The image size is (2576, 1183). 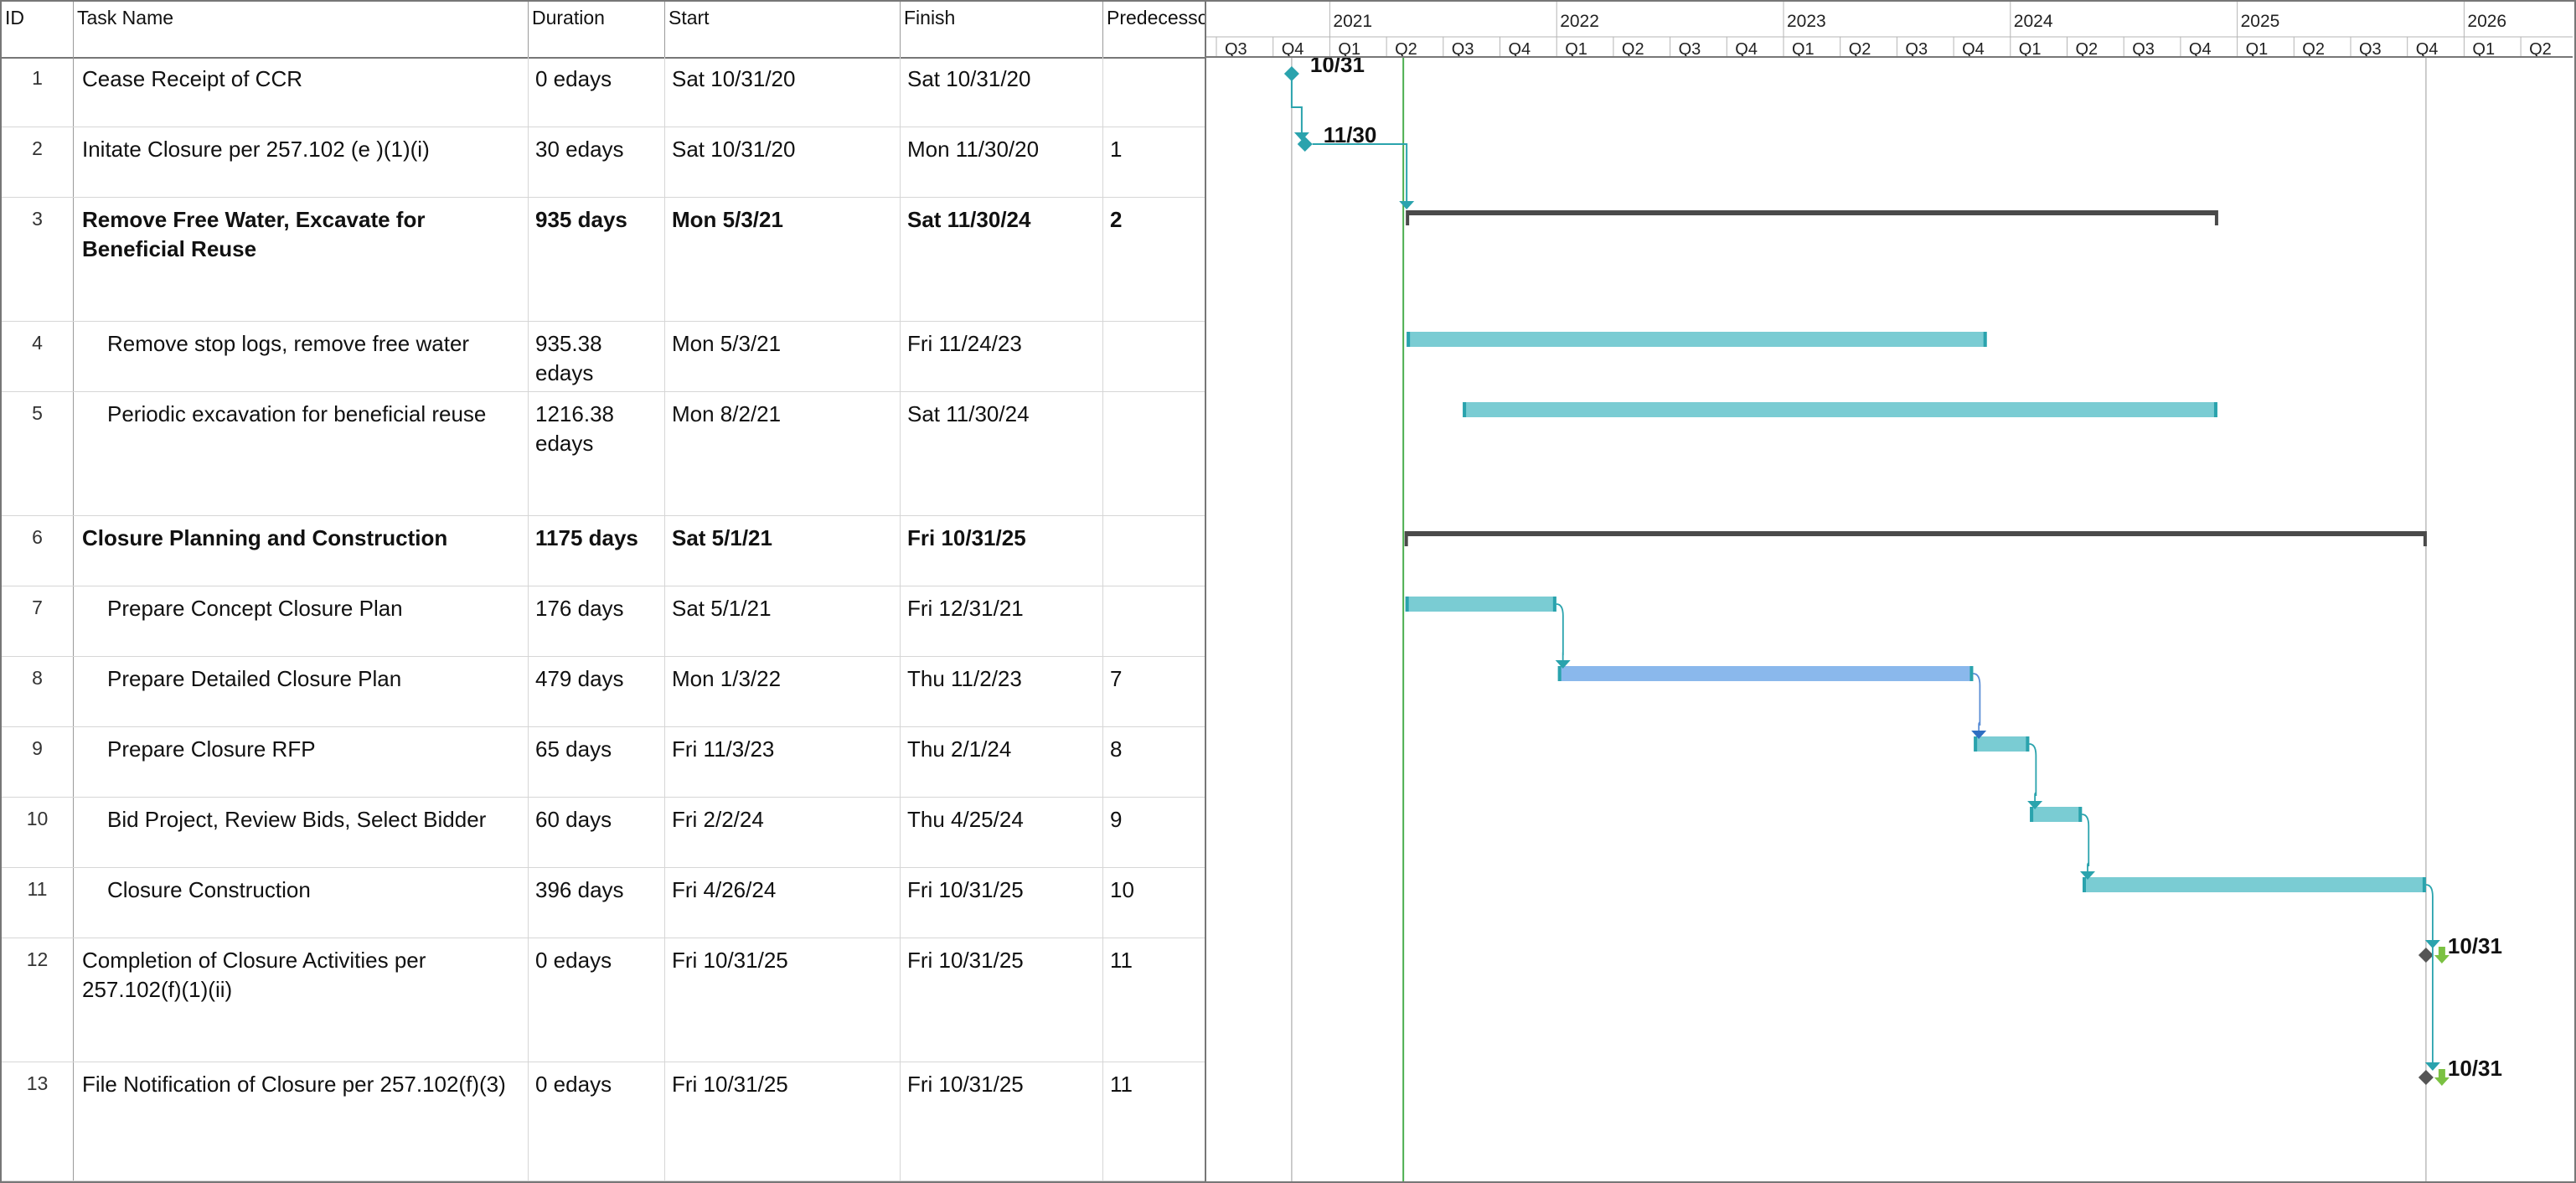 What do you see at coordinates (1002, 356) in the screenshot?
I see `finish-cell: Fri 11/24/23` at bounding box center [1002, 356].